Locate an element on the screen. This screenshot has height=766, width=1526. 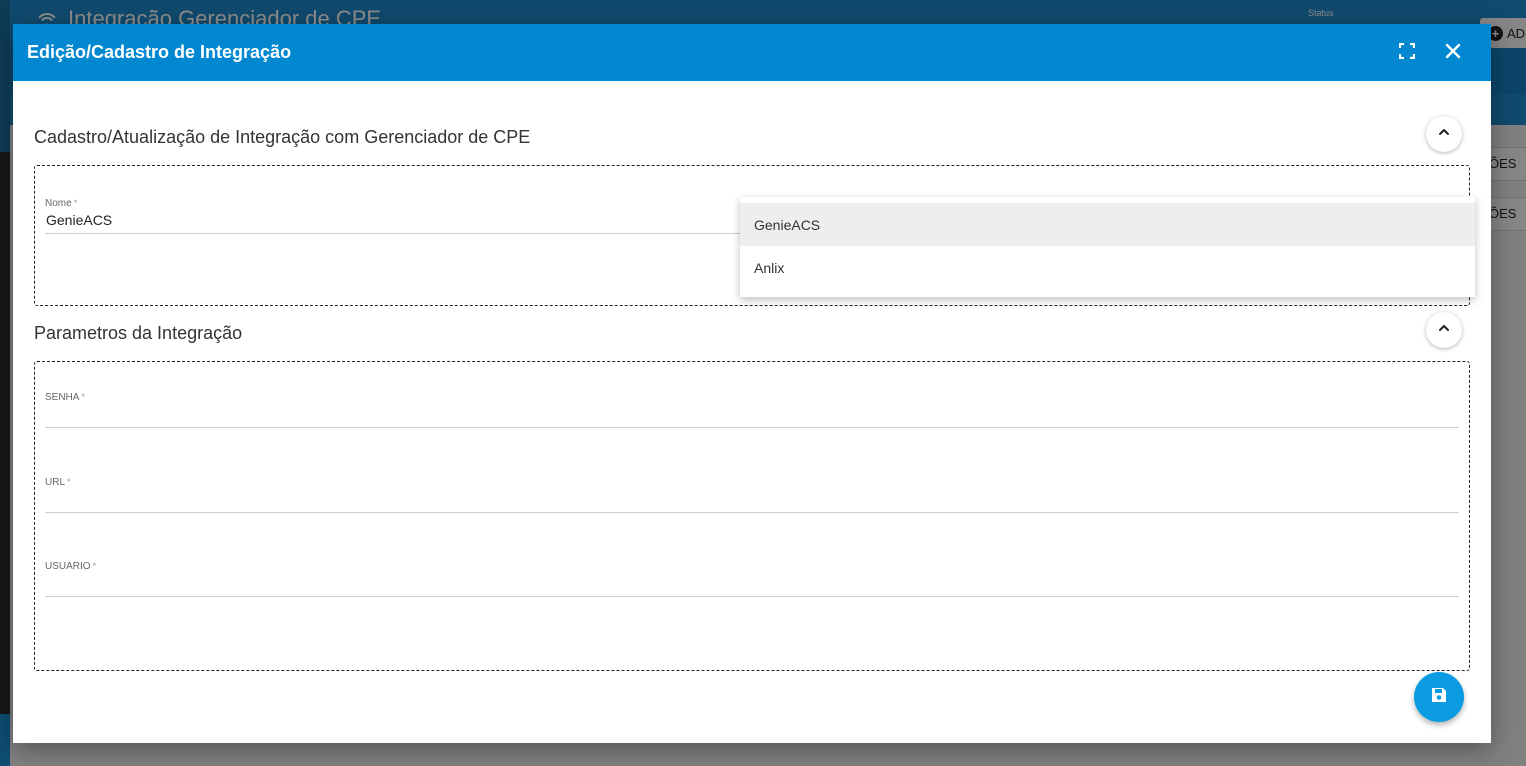
close-button is located at coordinates (1453, 53).